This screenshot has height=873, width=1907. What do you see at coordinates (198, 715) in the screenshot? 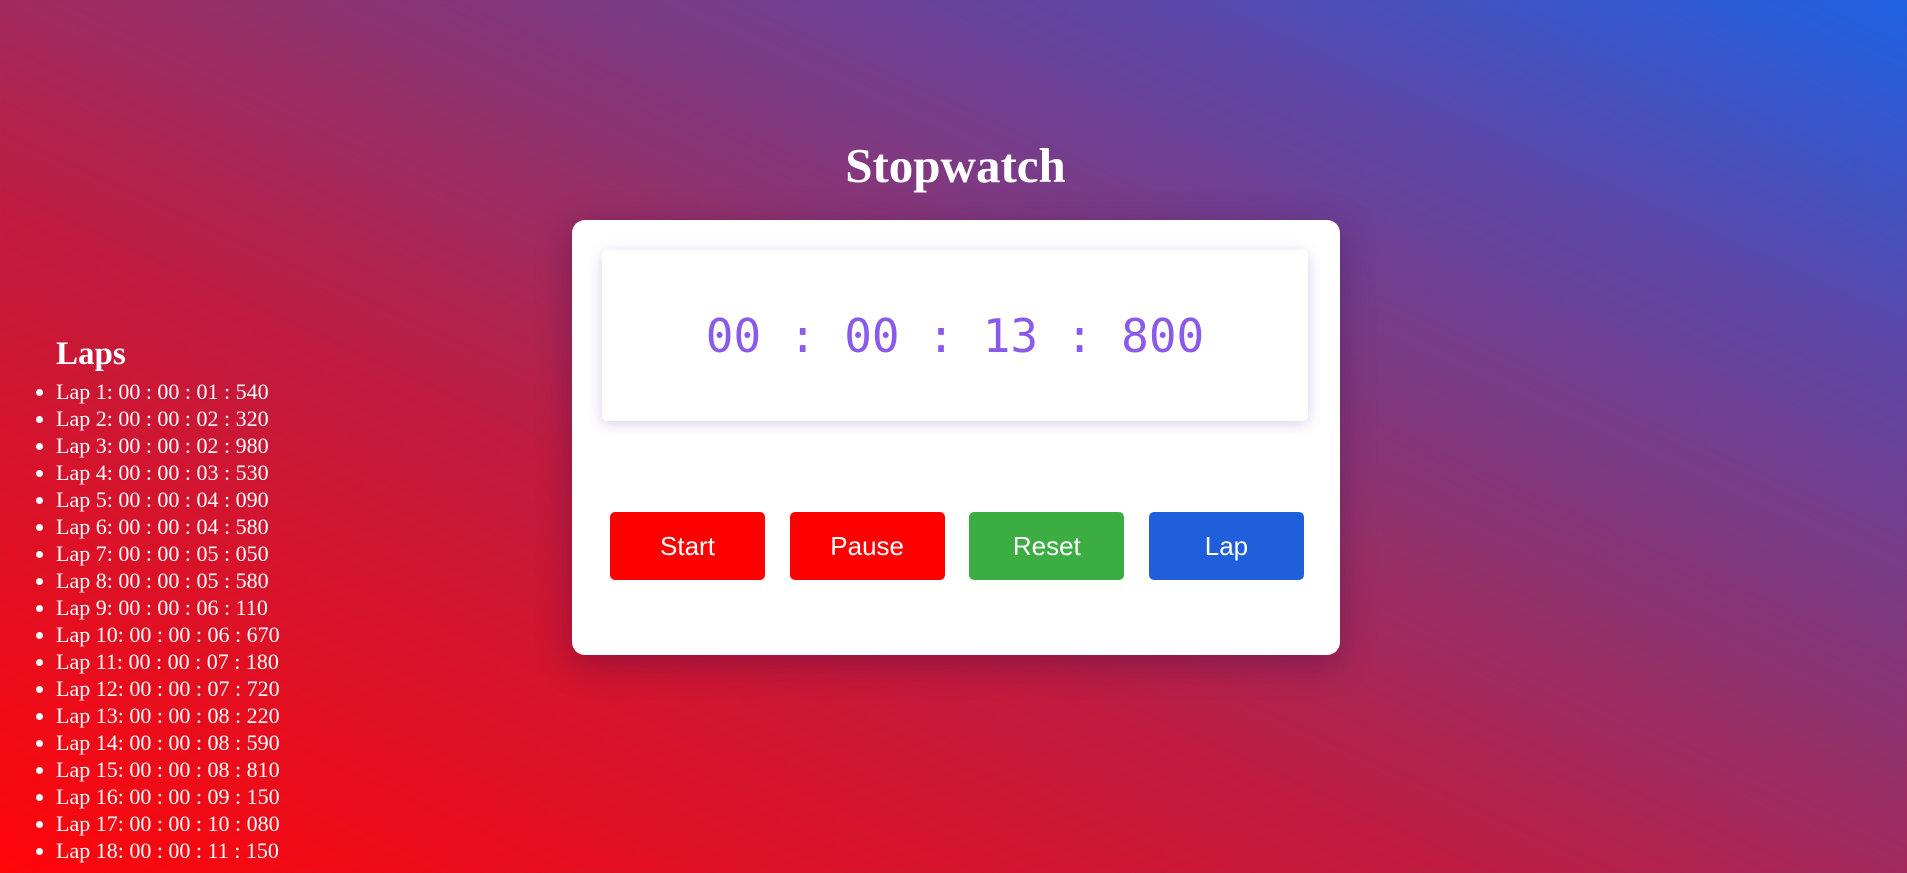
I see `lap-item: Lap 13: 00 : 00 : 08 : 220` at bounding box center [198, 715].